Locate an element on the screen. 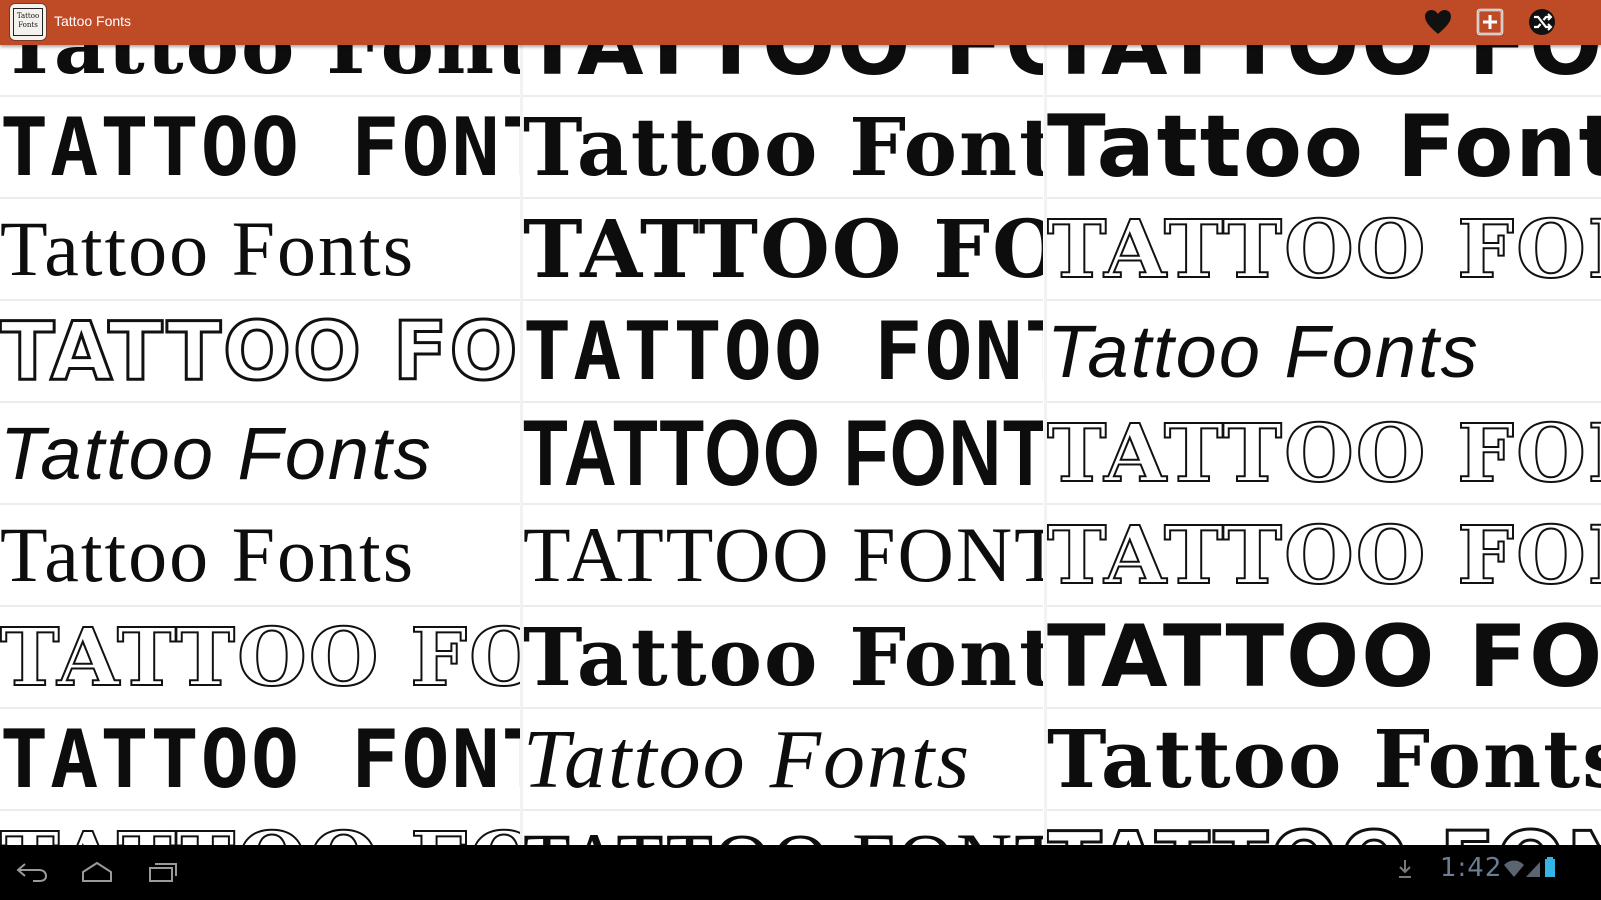 The image size is (1601, 900). home-icon is located at coordinates (97, 871).